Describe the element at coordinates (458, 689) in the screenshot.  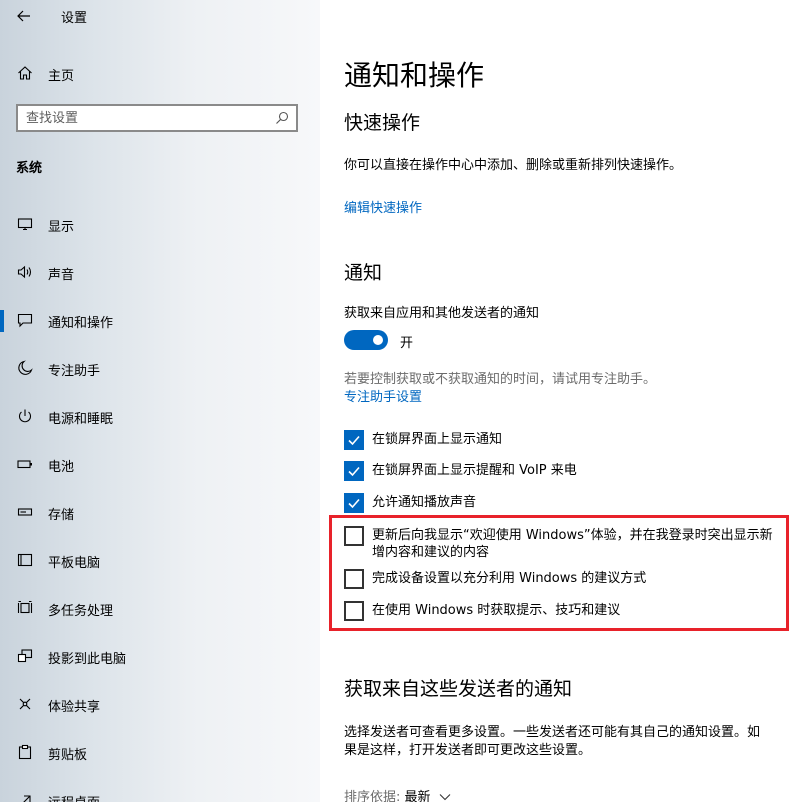
I see `senders-heading: 获取来自这些发送者的通知` at that location.